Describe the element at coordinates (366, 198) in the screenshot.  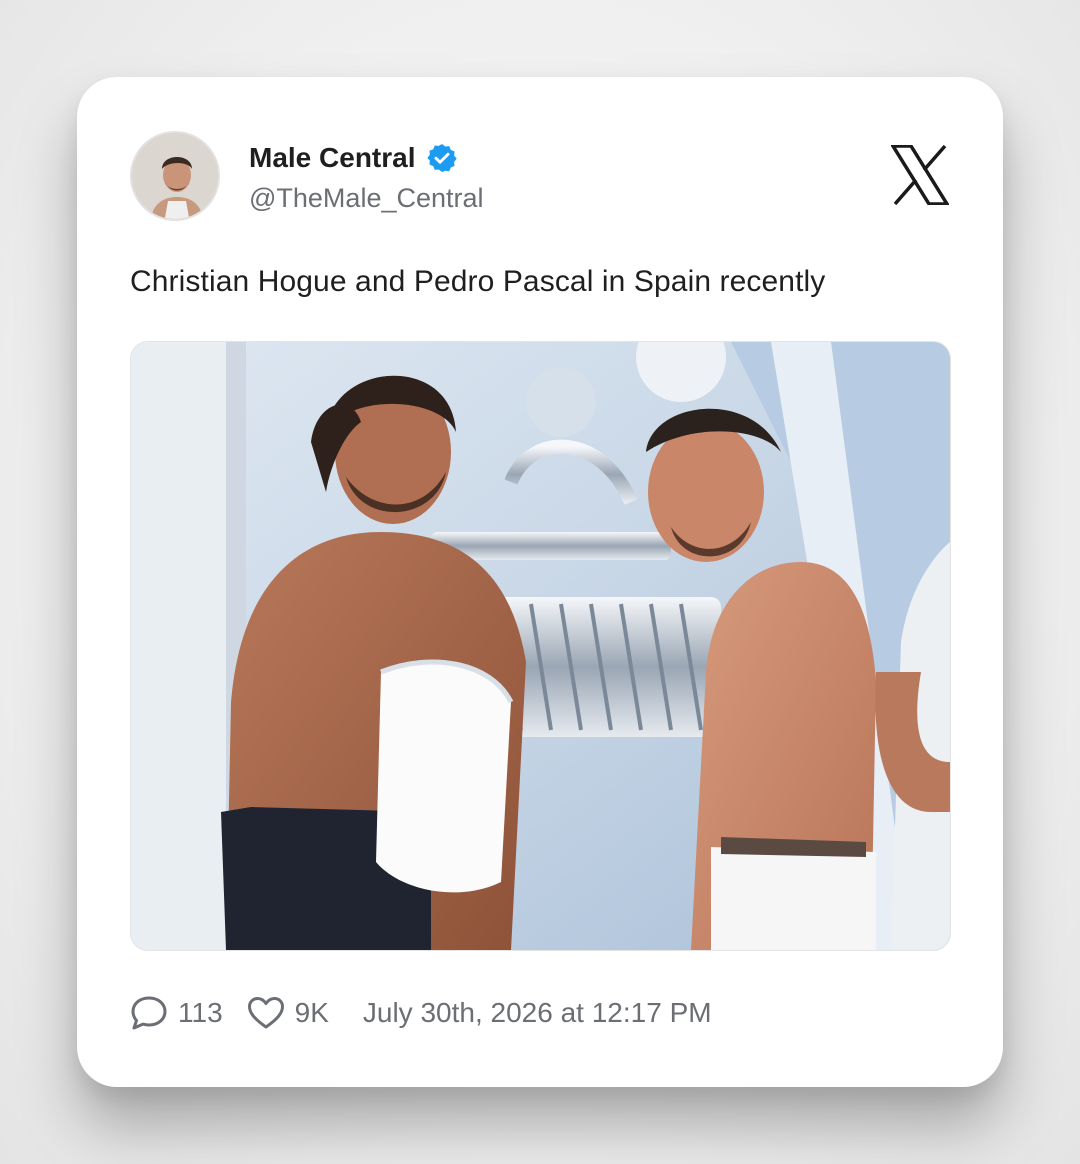
I see `user-handle: @TheMale_Central` at that location.